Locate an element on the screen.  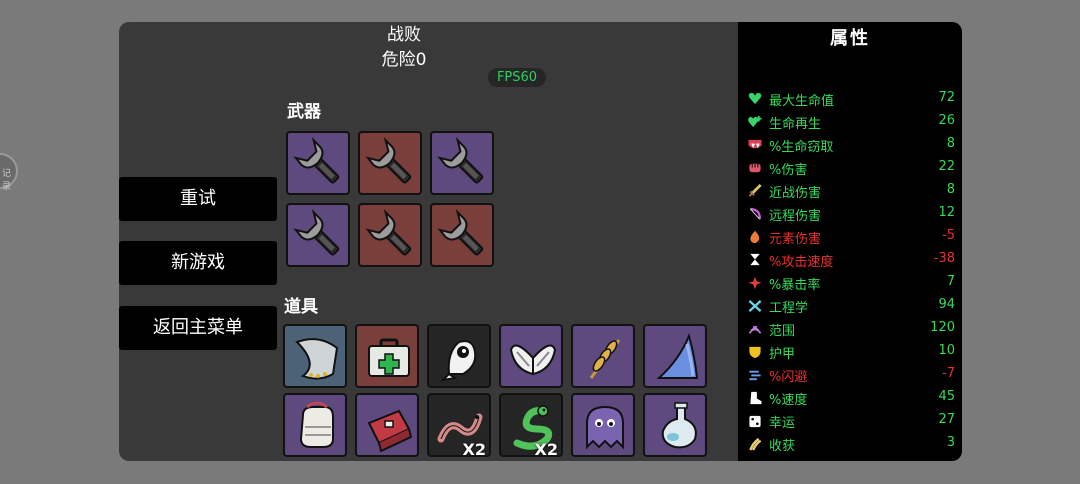
stat-name: 近战伤害 is located at coordinates (795, 193).